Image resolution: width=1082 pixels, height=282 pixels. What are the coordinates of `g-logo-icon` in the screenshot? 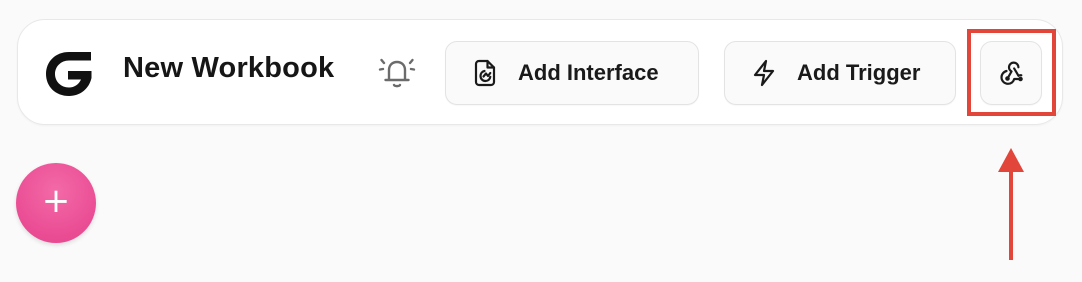 It's located at (69, 74).